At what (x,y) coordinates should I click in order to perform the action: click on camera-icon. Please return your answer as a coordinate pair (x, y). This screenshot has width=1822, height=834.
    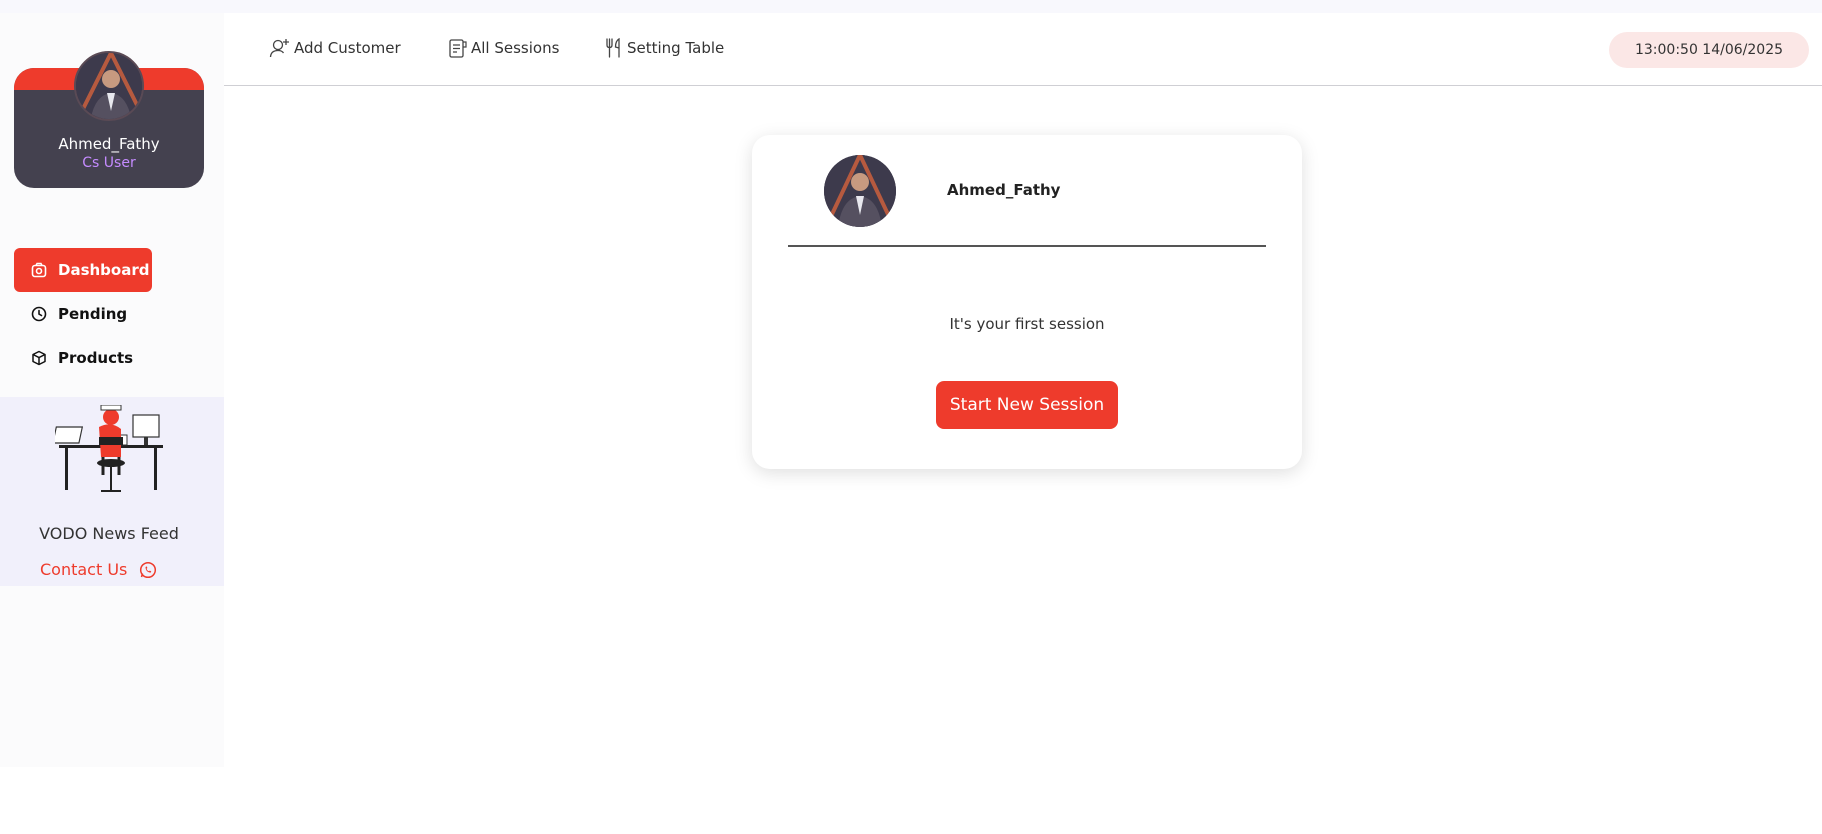
    Looking at the image, I should click on (39, 270).